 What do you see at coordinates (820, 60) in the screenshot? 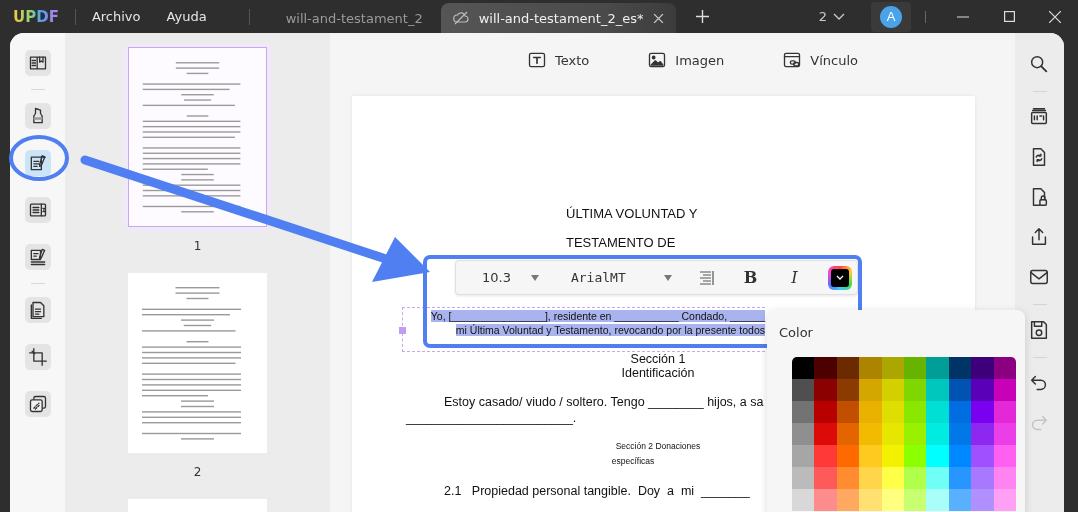
I see `add-link-button: Vínculo` at bounding box center [820, 60].